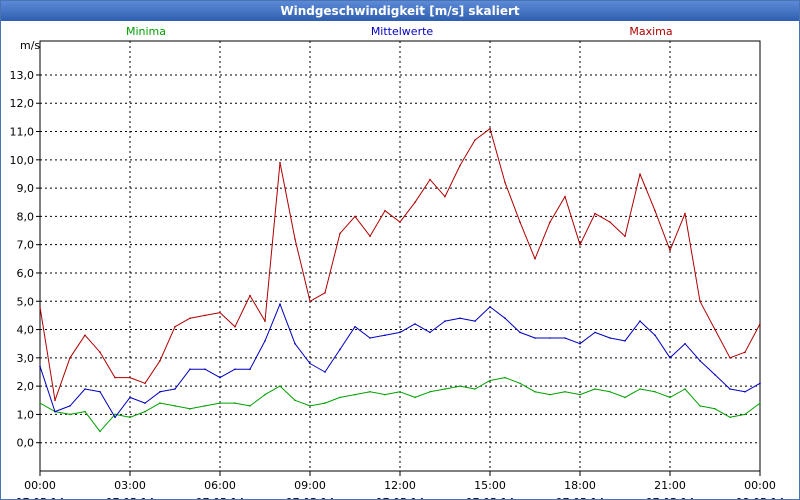  I want to click on x-tick-time: 09:00, so click(310, 485).